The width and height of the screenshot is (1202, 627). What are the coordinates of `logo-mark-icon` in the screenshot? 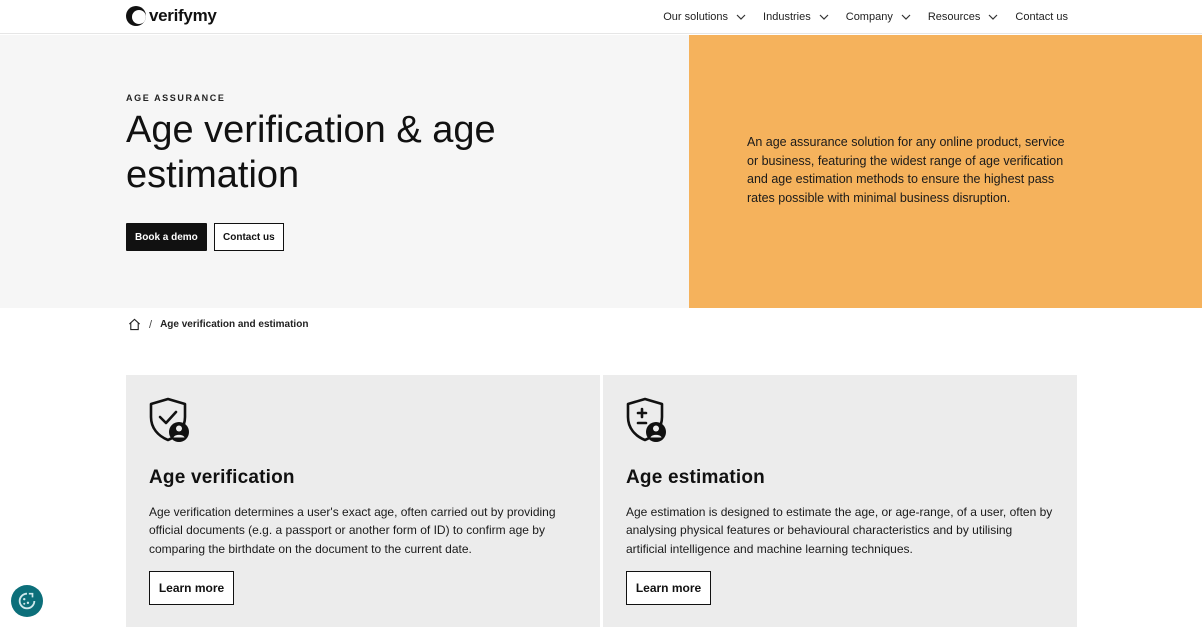 It's located at (136, 16).